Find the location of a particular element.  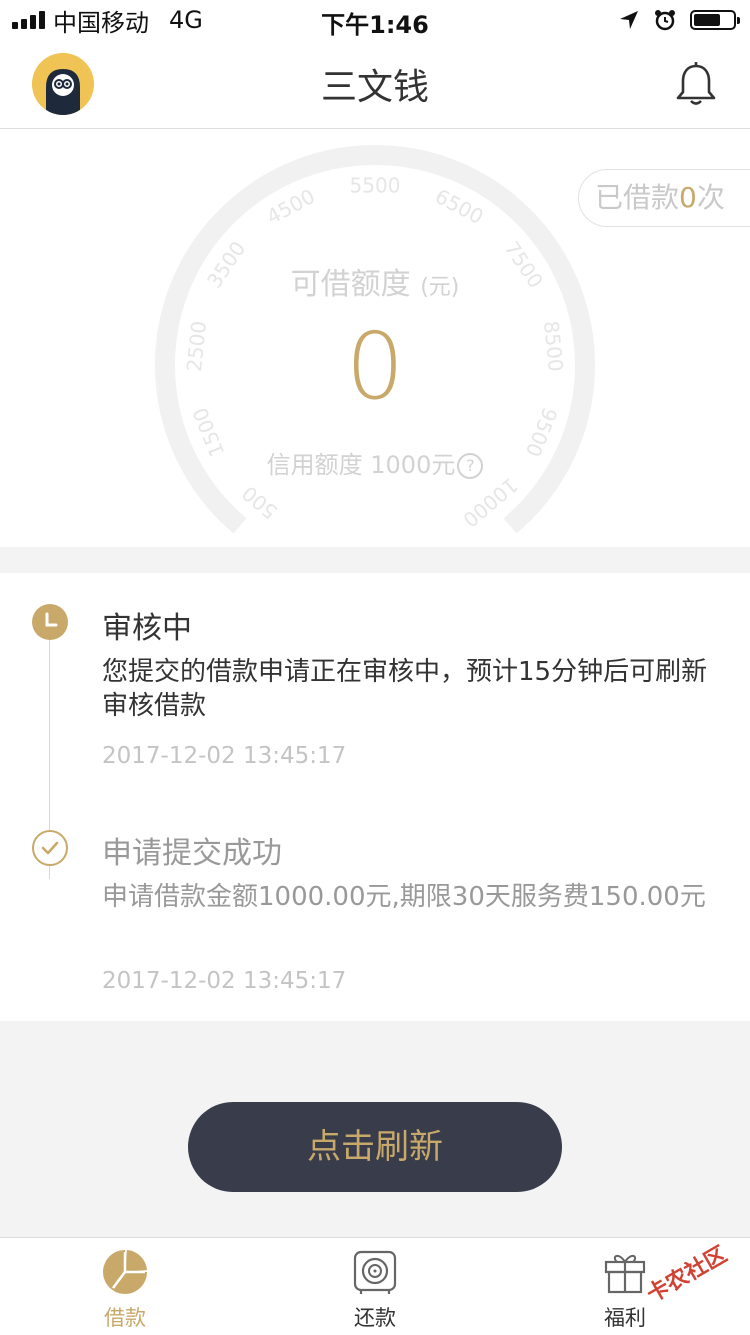

location-arrow-icon is located at coordinates (629, 20).